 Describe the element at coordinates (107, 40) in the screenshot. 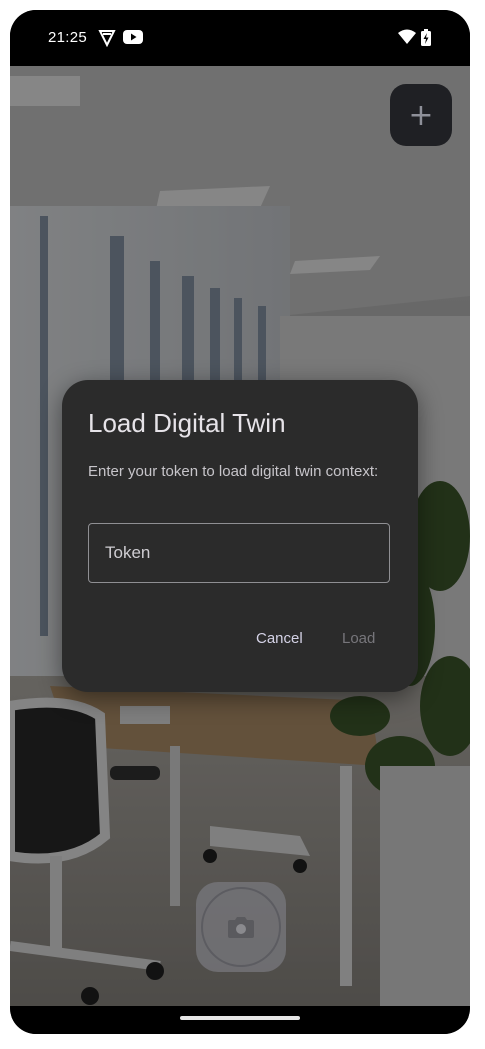

I see `vpn-shield-icon` at that location.